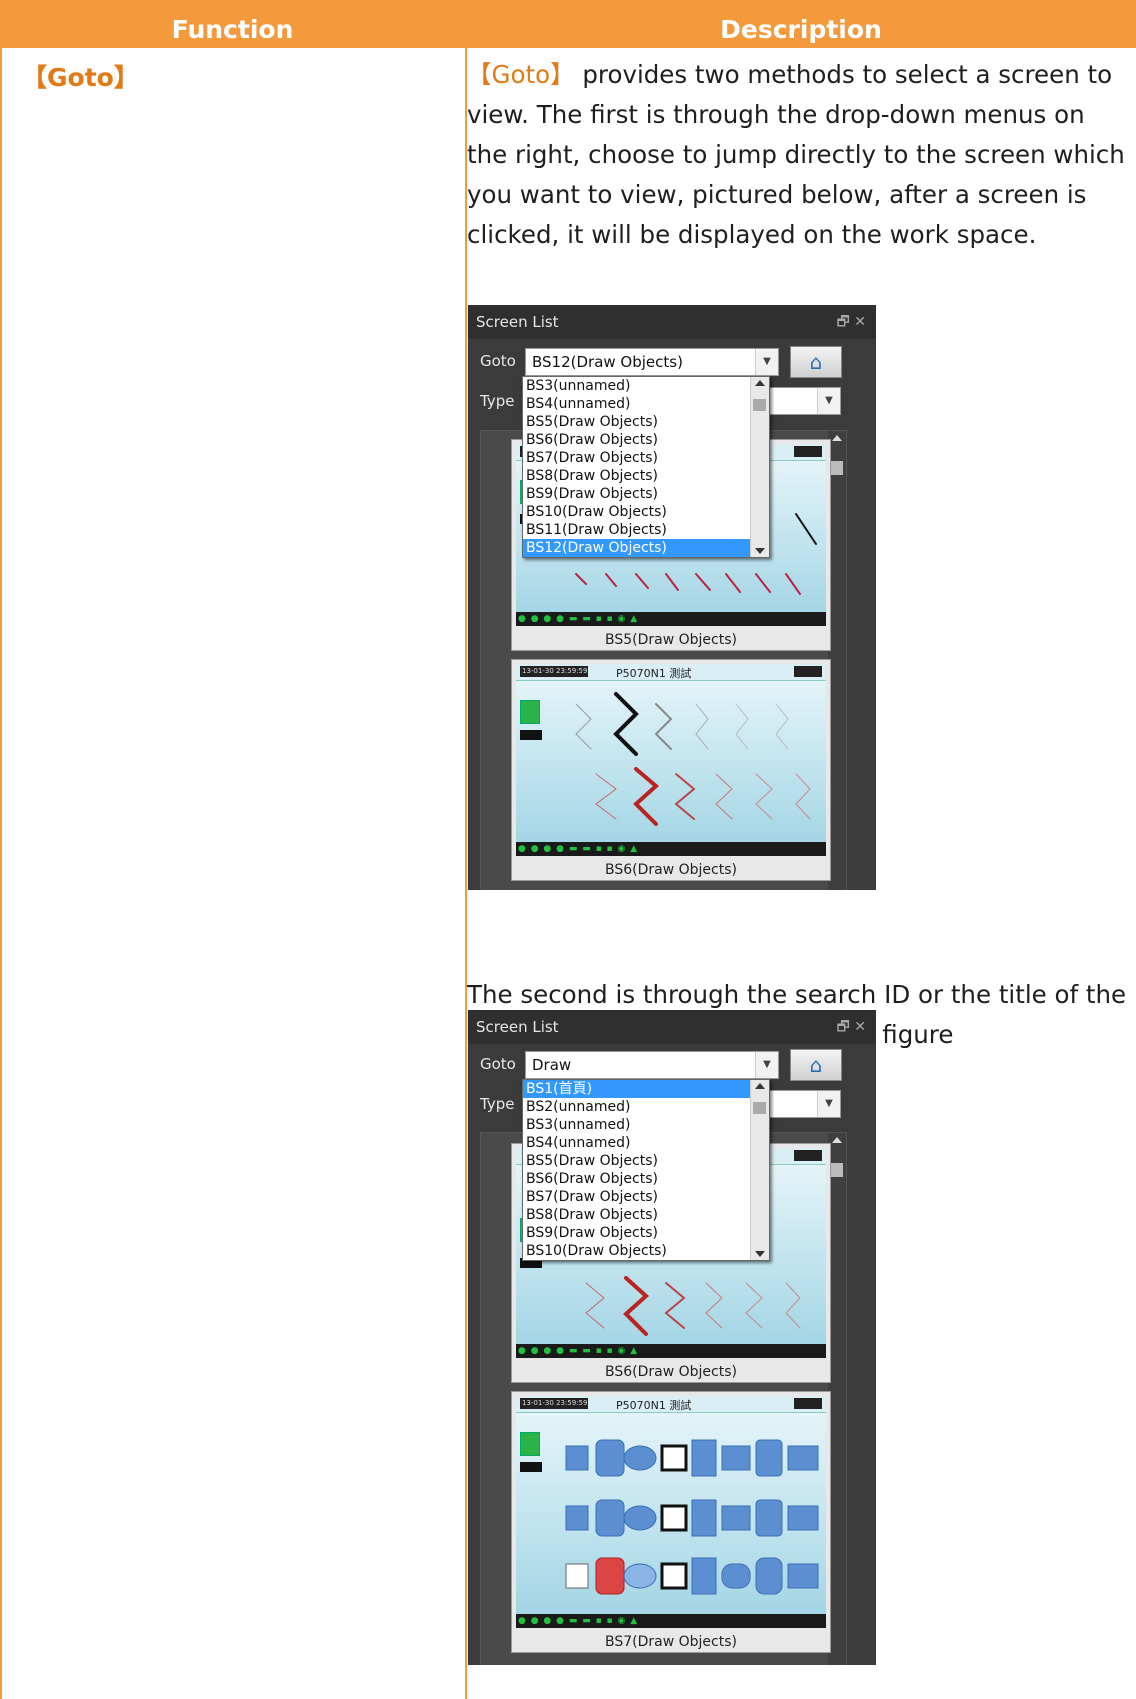 Image resolution: width=1136 pixels, height=1699 pixels. I want to click on thumbnail-caption: BS5(Draw Objects), so click(671, 640).